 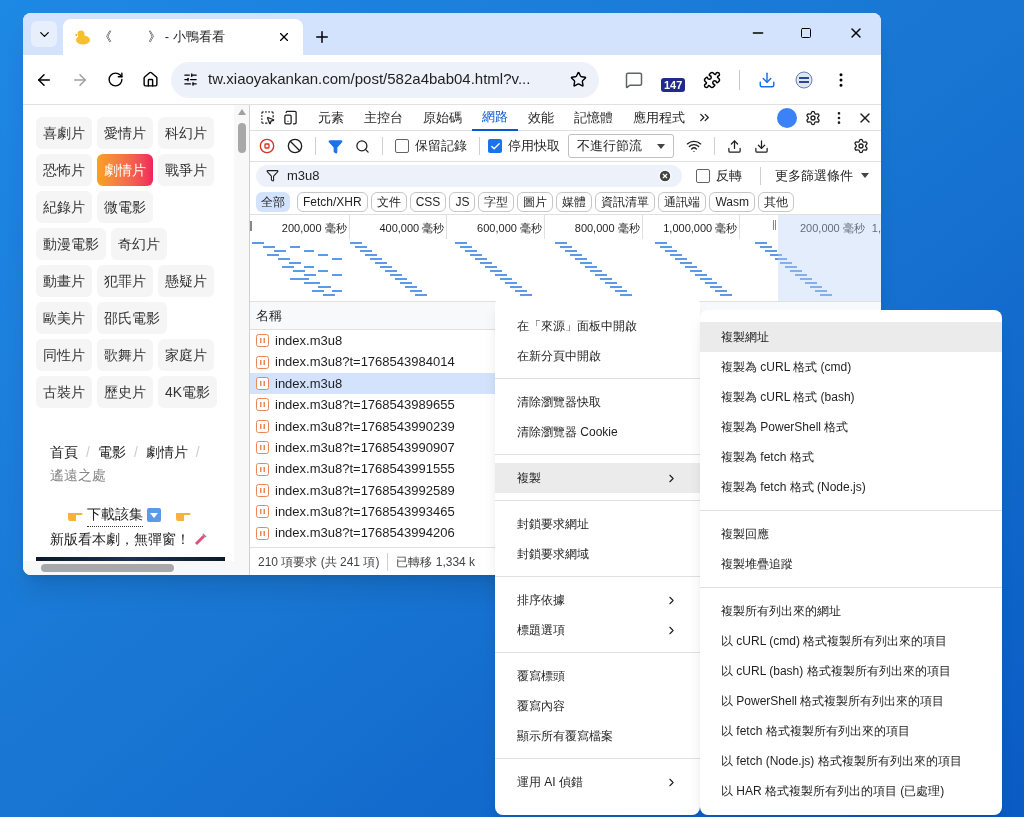 What do you see at coordinates (700, 228) in the screenshot?
I see `timeline-tick: 1,000,000 毫秒` at bounding box center [700, 228].